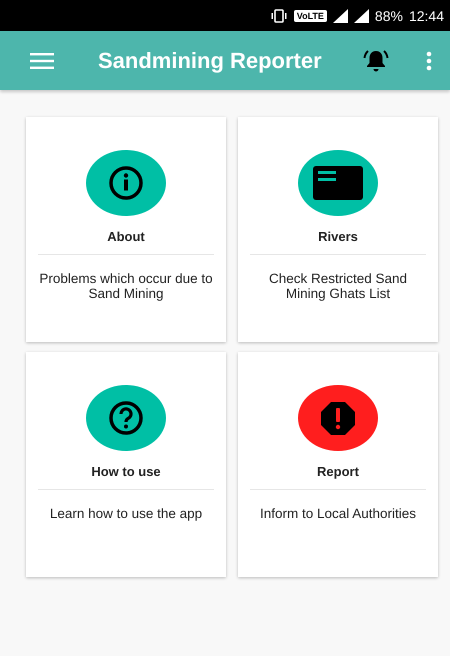 The image size is (450, 656). What do you see at coordinates (210, 61) in the screenshot?
I see `app-title: Sandmining Reporter` at bounding box center [210, 61].